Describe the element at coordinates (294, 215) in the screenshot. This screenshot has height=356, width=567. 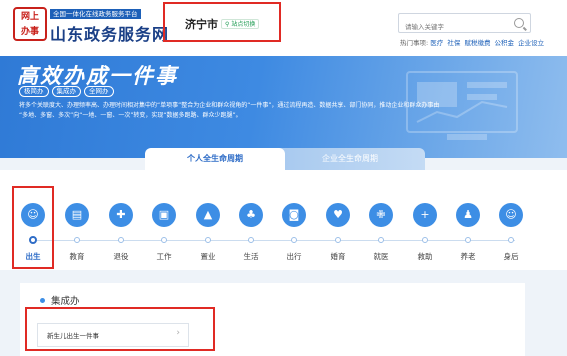
I see `car-icon: ◙` at that location.